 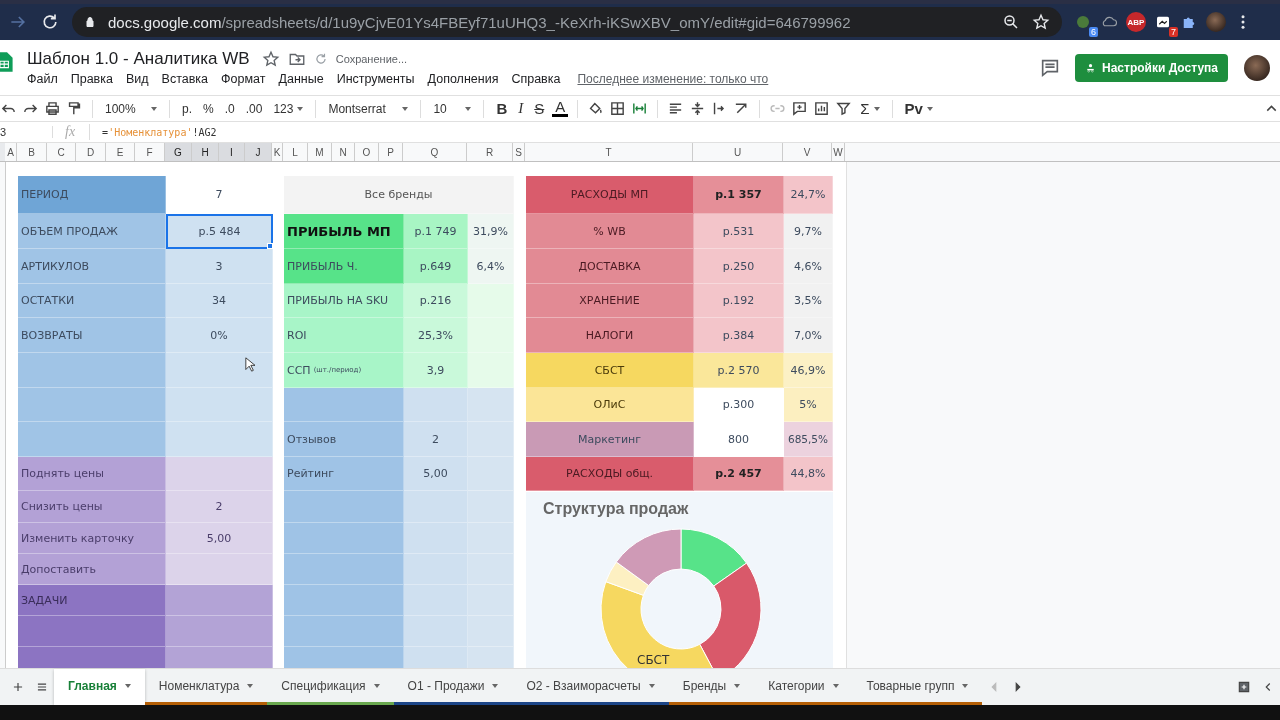 I want to click on chart-panel: Структура продаж СБСТ, so click(x=679, y=580).